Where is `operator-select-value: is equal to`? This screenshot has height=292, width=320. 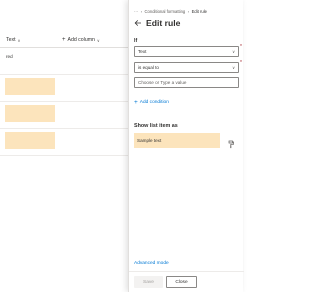
operator-select-value: is equal to is located at coordinates (148, 68).